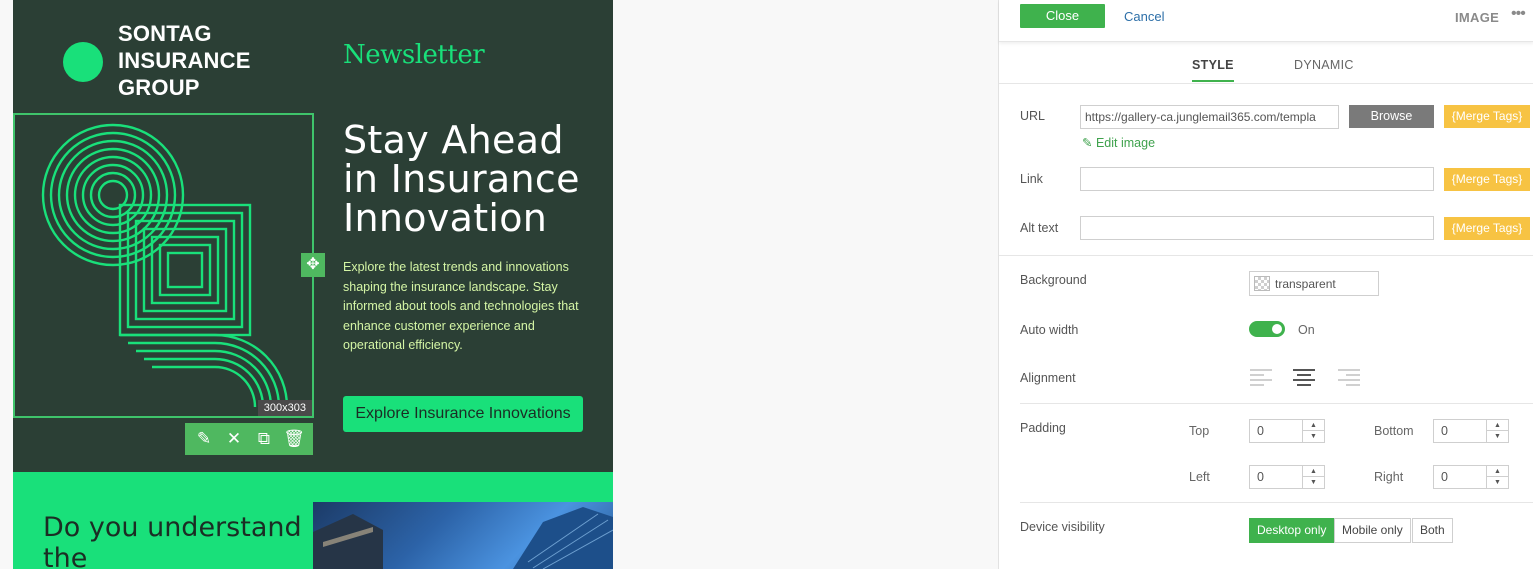 The height and width of the screenshot is (569, 1533). I want to click on browse-button: Browse, so click(1391, 116).